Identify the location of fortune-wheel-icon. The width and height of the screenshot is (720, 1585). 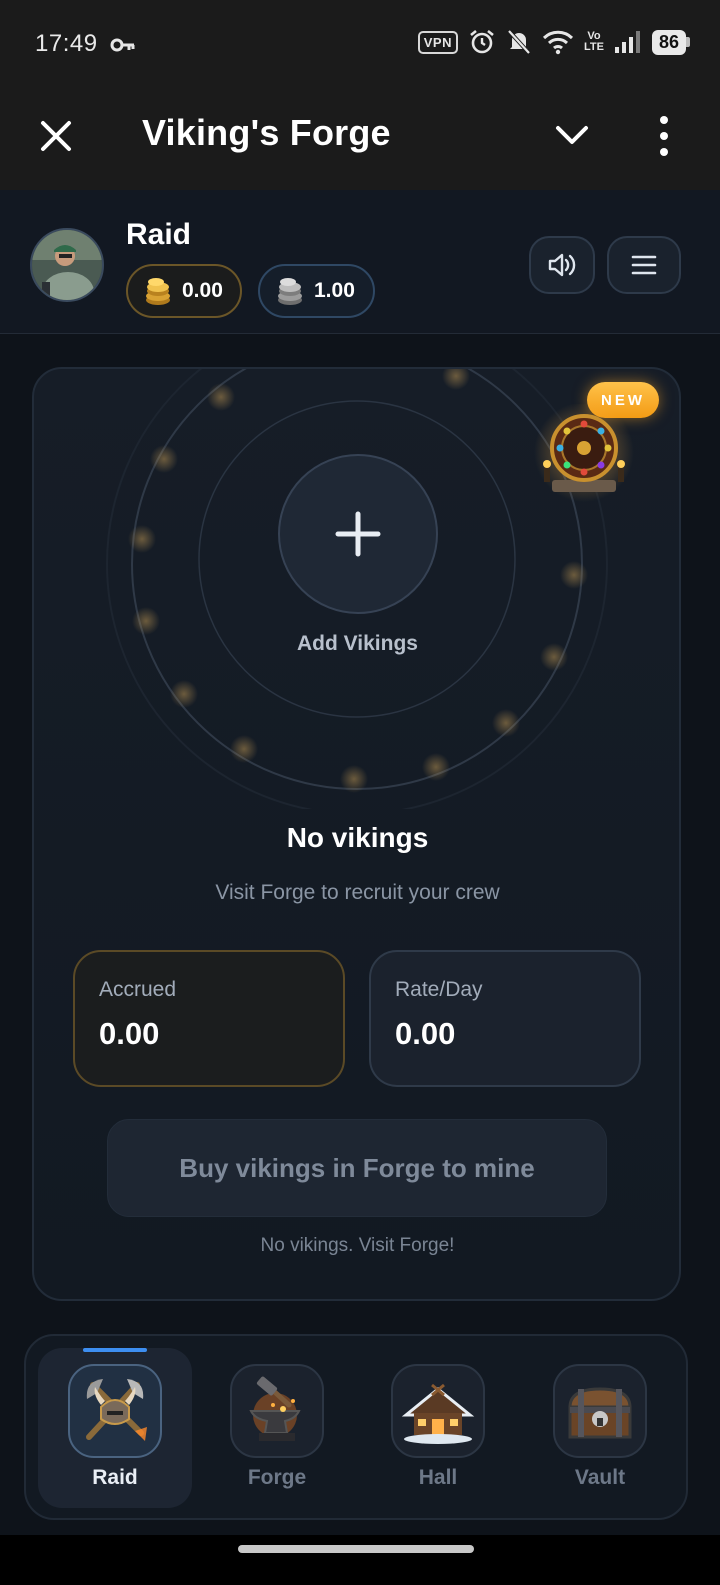
(584, 454).